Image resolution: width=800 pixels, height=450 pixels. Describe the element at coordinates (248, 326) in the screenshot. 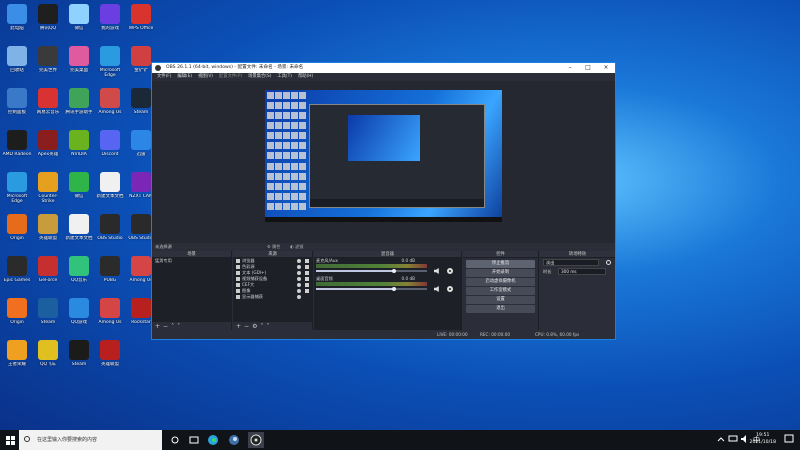

I see `remove-source-icon: −` at that location.